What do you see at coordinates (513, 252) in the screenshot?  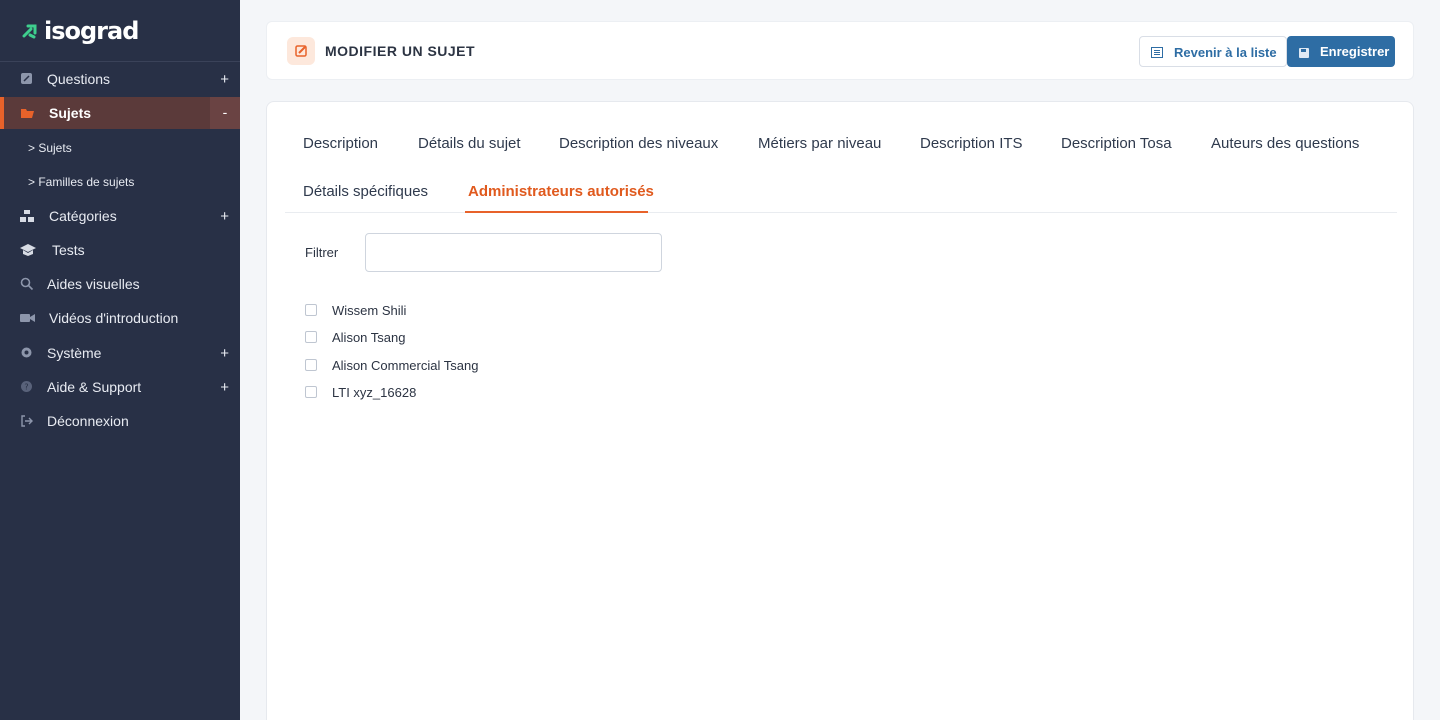 I see `filter-input` at bounding box center [513, 252].